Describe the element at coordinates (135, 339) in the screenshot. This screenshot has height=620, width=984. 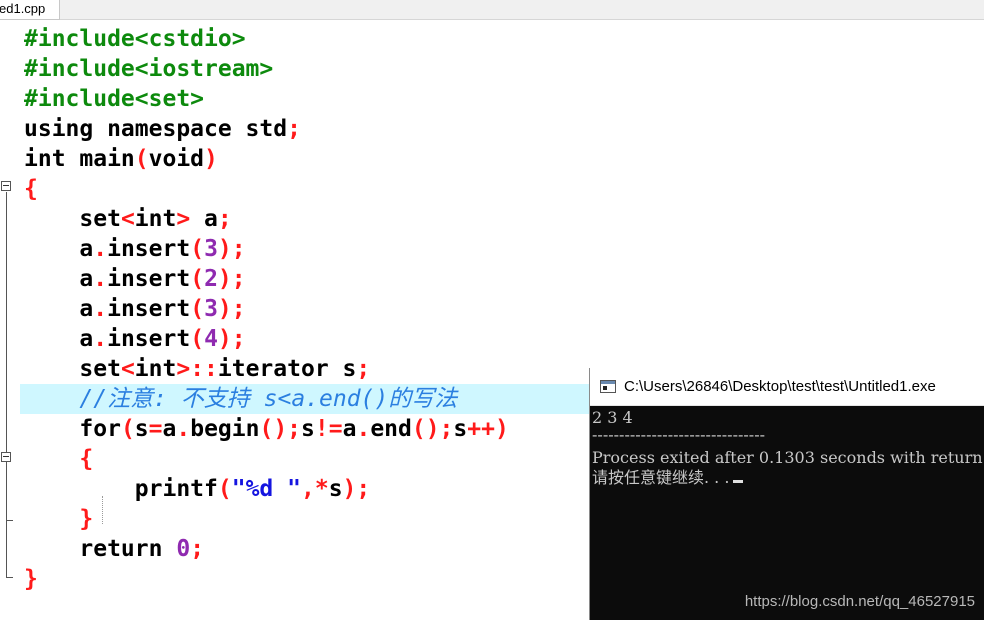
I see `code-line: a.insert(4);` at that location.